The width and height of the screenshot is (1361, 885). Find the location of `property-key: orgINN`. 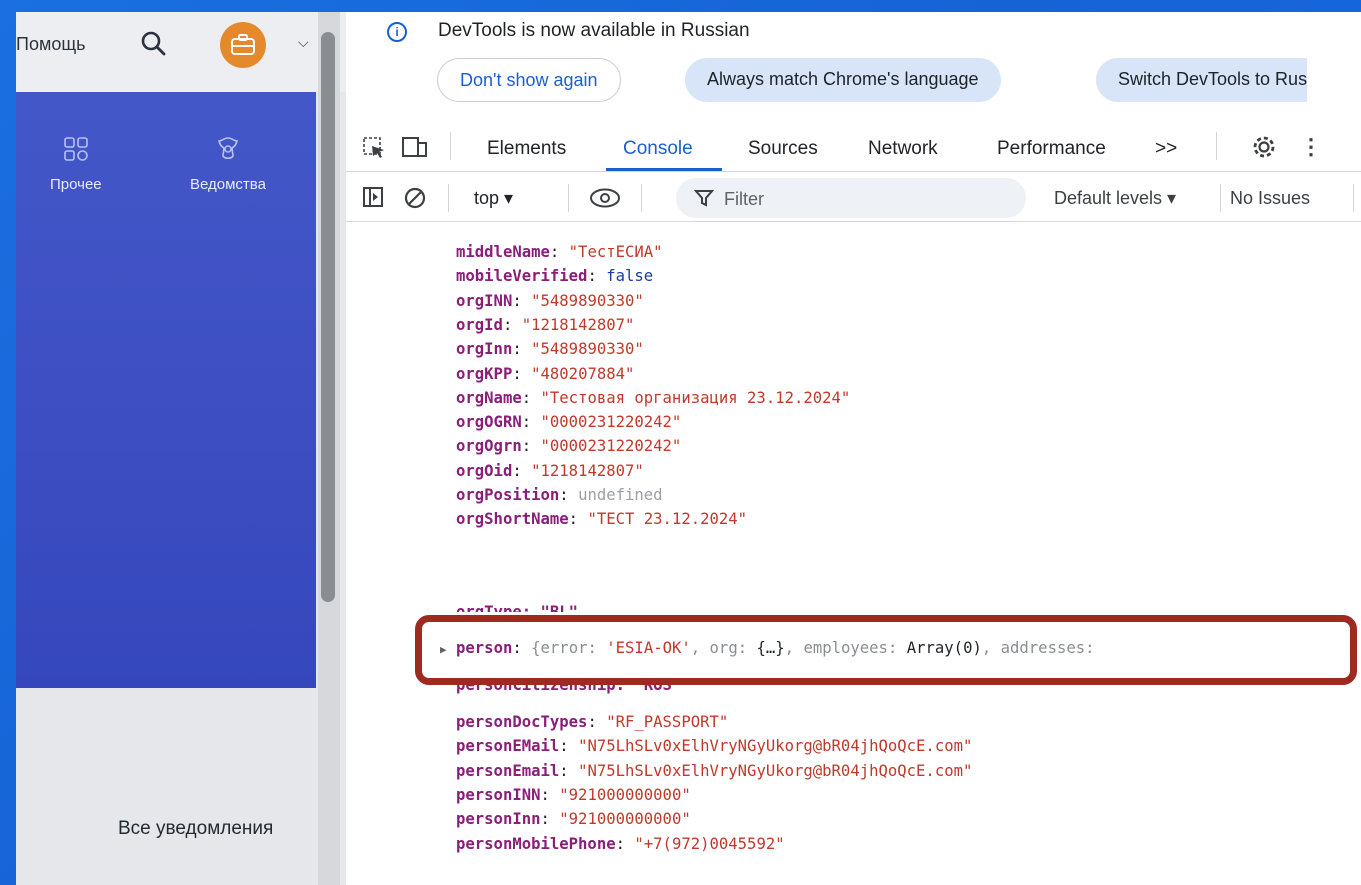

property-key: orgINN is located at coordinates (484, 300).